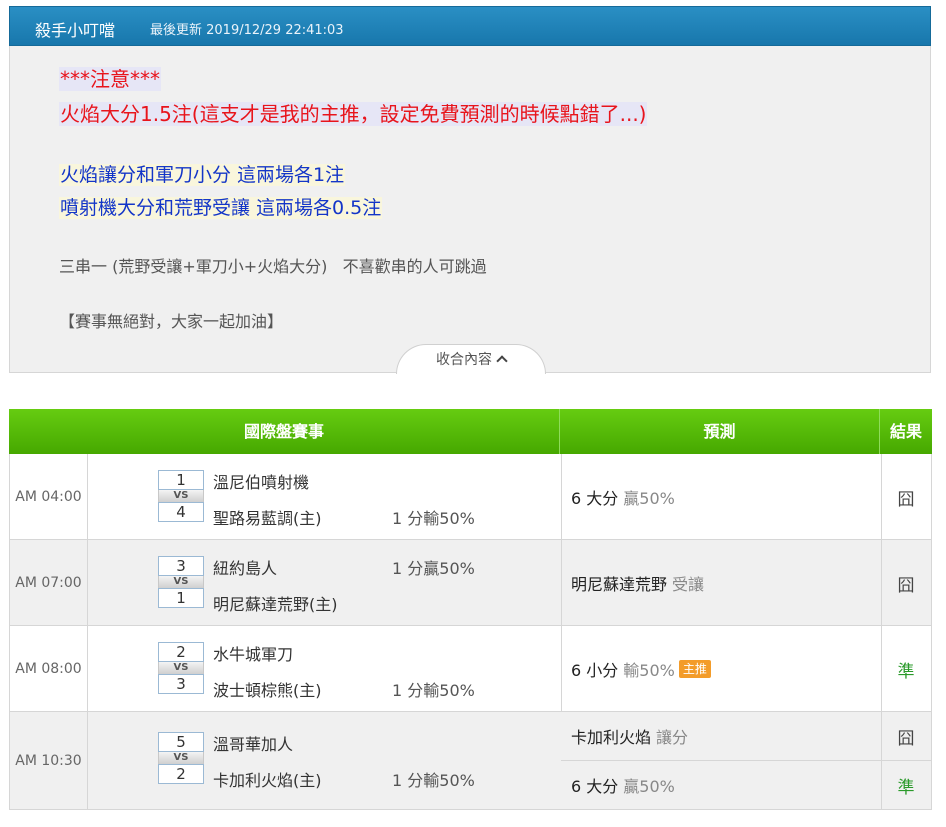  Describe the element at coordinates (181, 684) in the screenshot. I see `home-score: 3` at that location.